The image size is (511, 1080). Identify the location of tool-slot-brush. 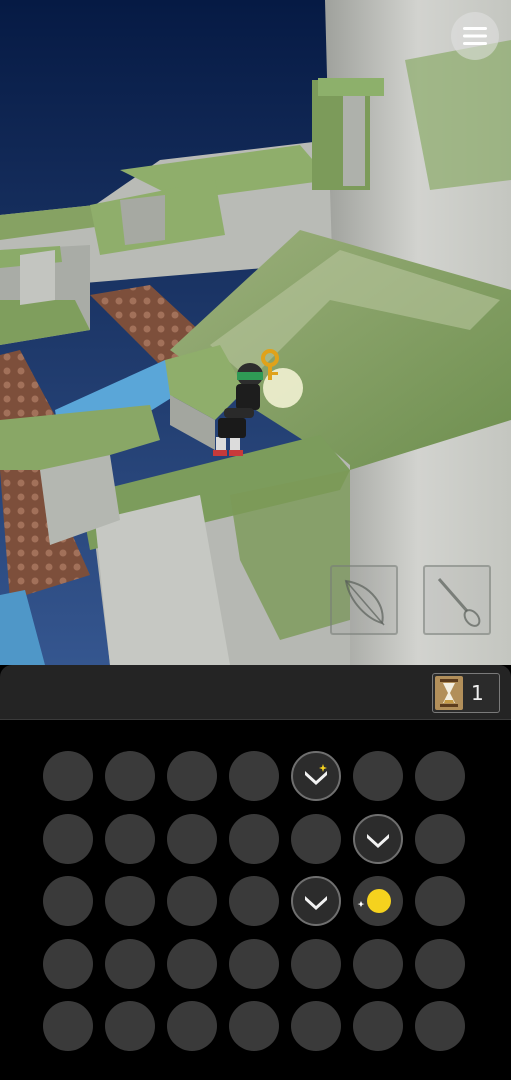
(457, 600).